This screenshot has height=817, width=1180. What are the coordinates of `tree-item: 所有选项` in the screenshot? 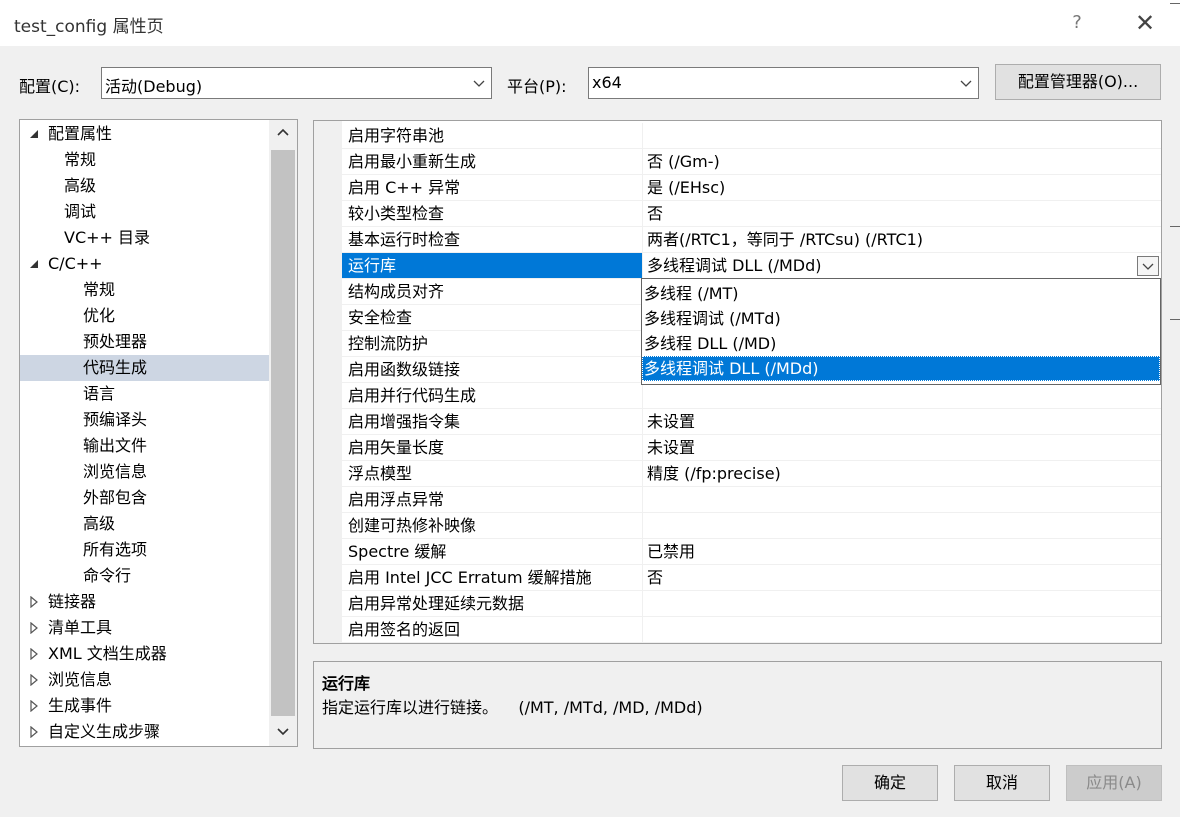 It's located at (145, 550).